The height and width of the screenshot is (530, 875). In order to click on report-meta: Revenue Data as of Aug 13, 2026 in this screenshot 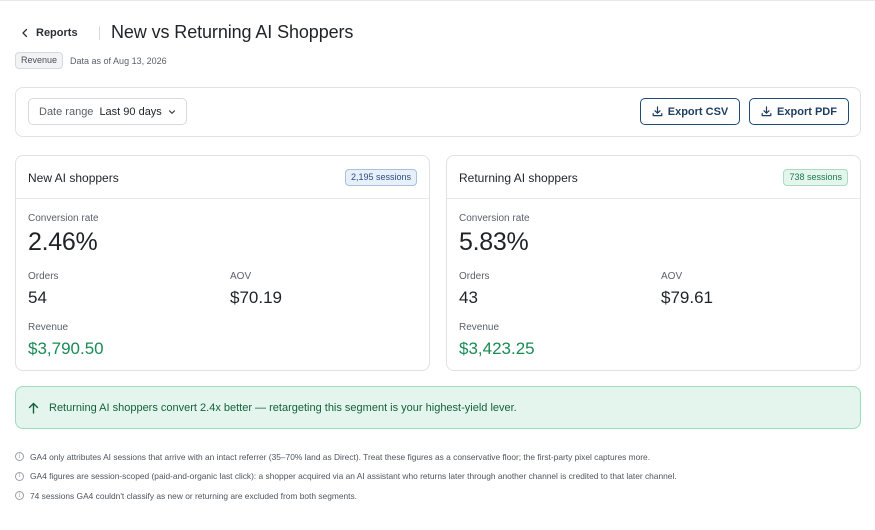, I will do `click(91, 60)`.